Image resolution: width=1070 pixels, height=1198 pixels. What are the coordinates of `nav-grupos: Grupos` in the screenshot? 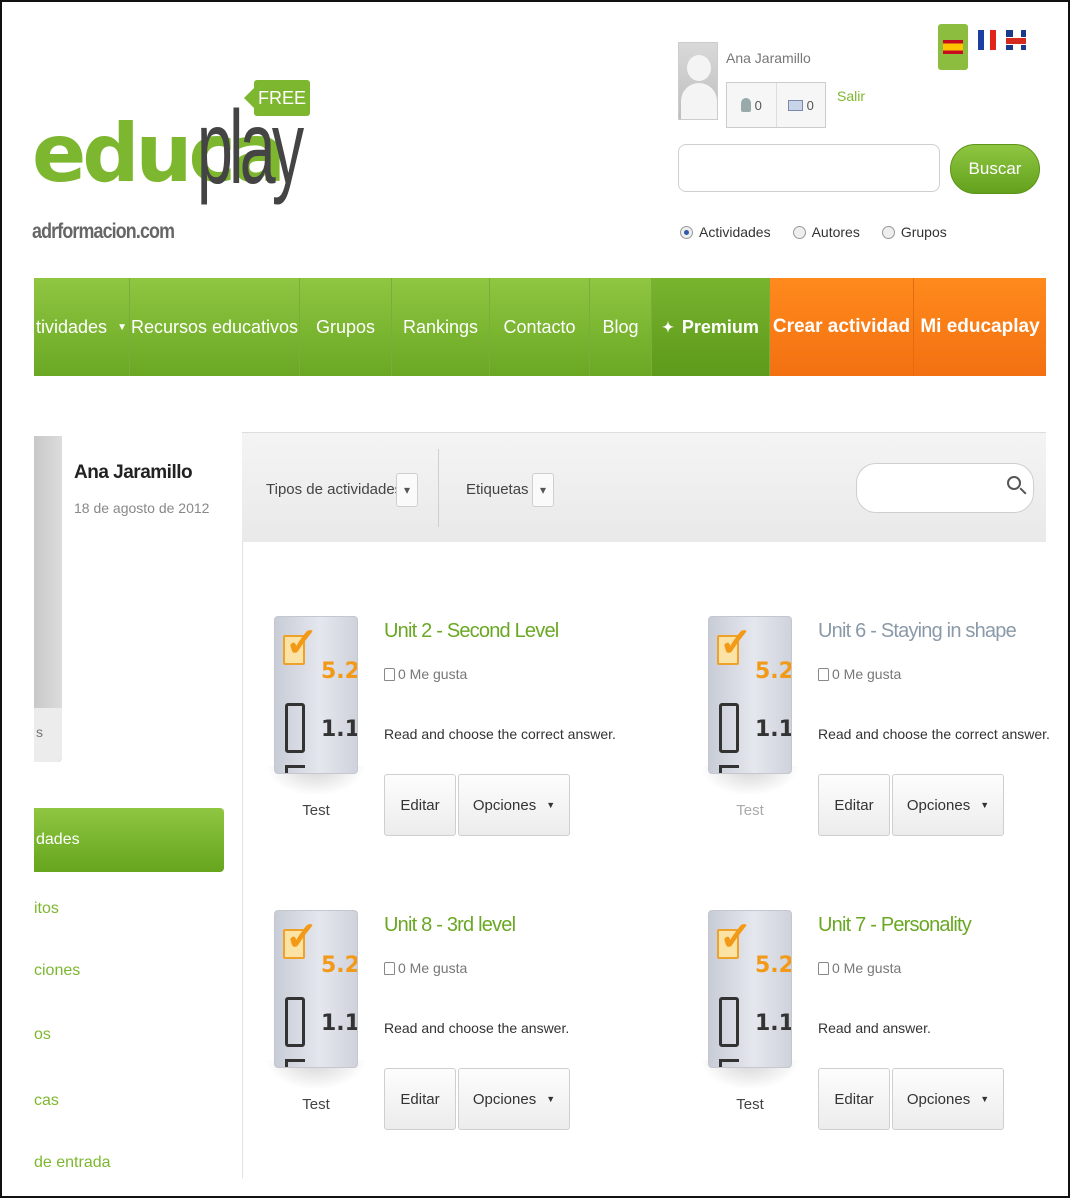 It's located at (346, 327).